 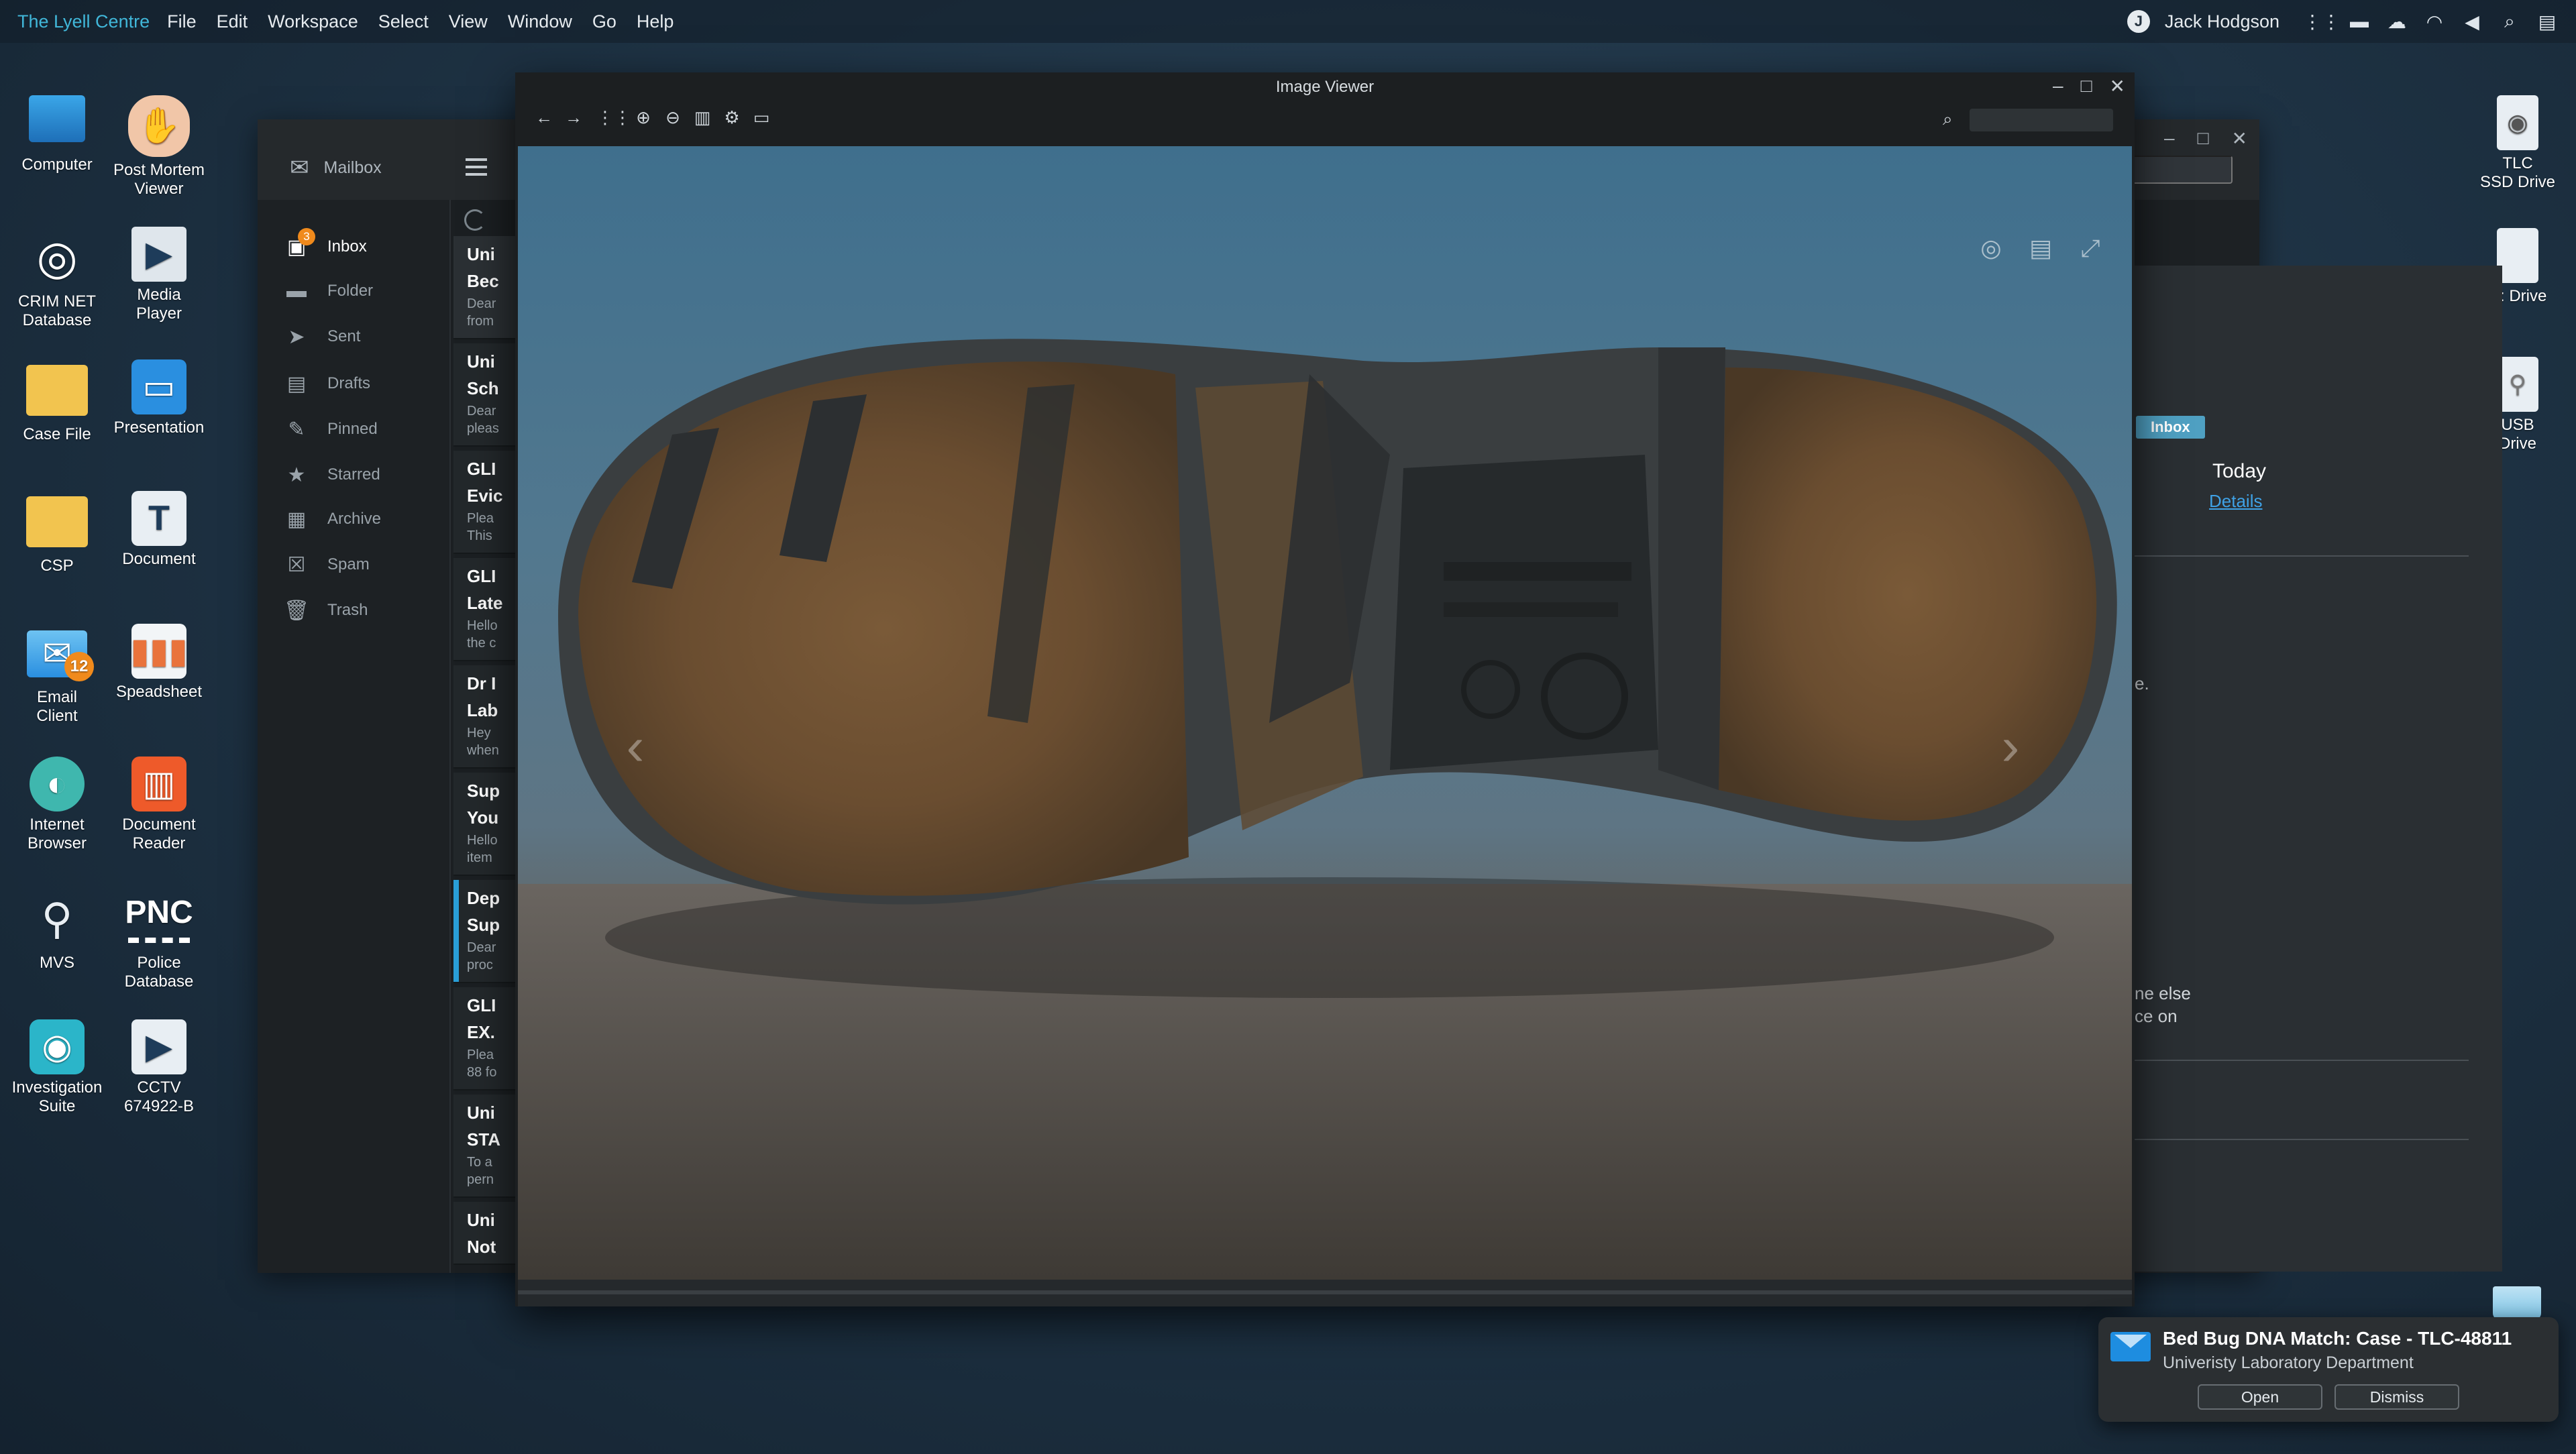 I want to click on stage-toolbar: ◎ ▤ ⤢, so click(x=2040, y=248).